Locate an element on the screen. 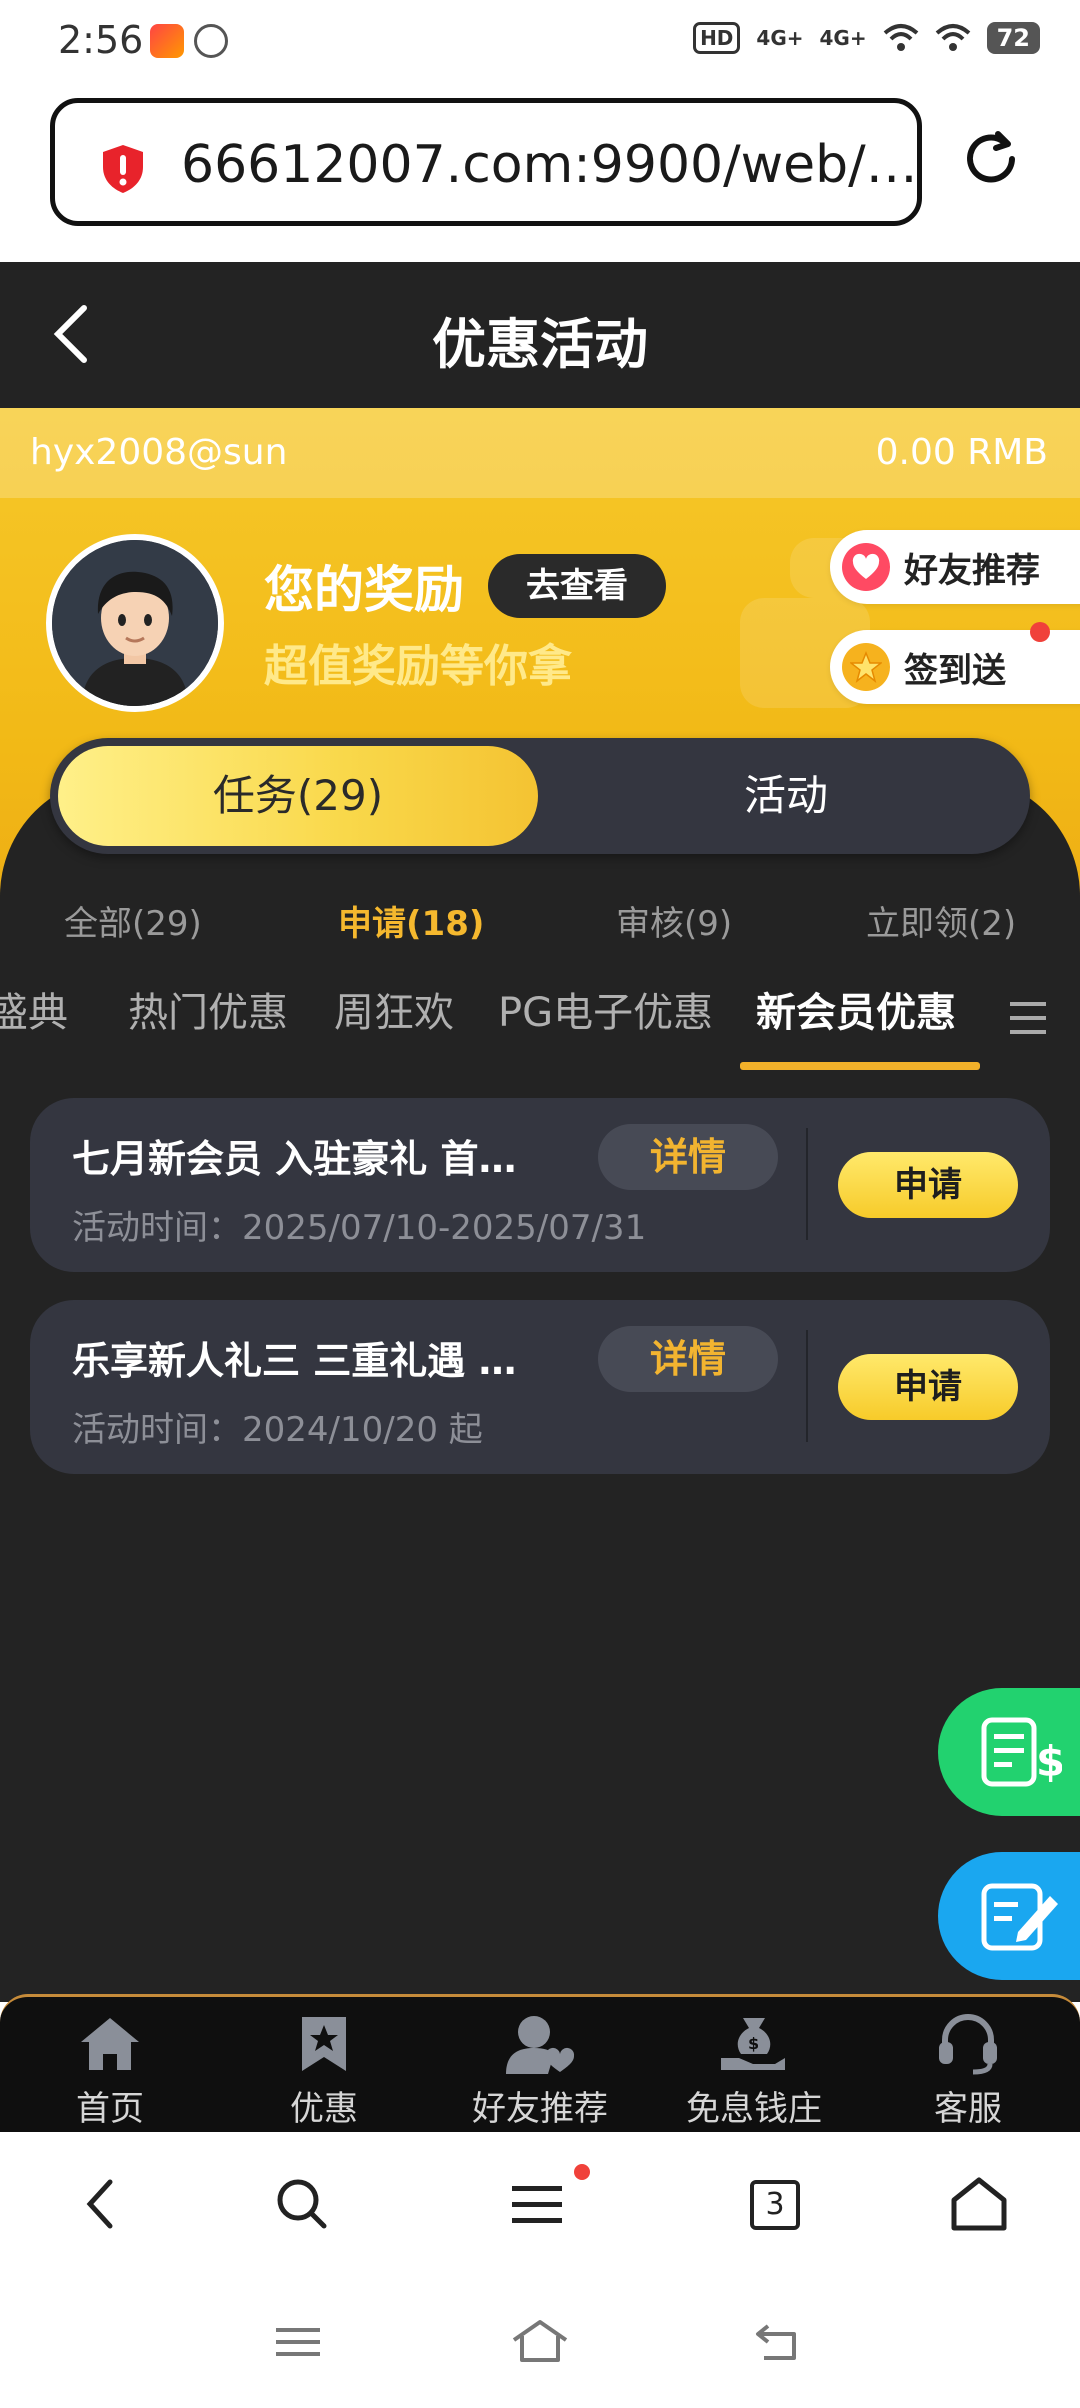  segment-control: 任务(29) 活动 is located at coordinates (540, 796).